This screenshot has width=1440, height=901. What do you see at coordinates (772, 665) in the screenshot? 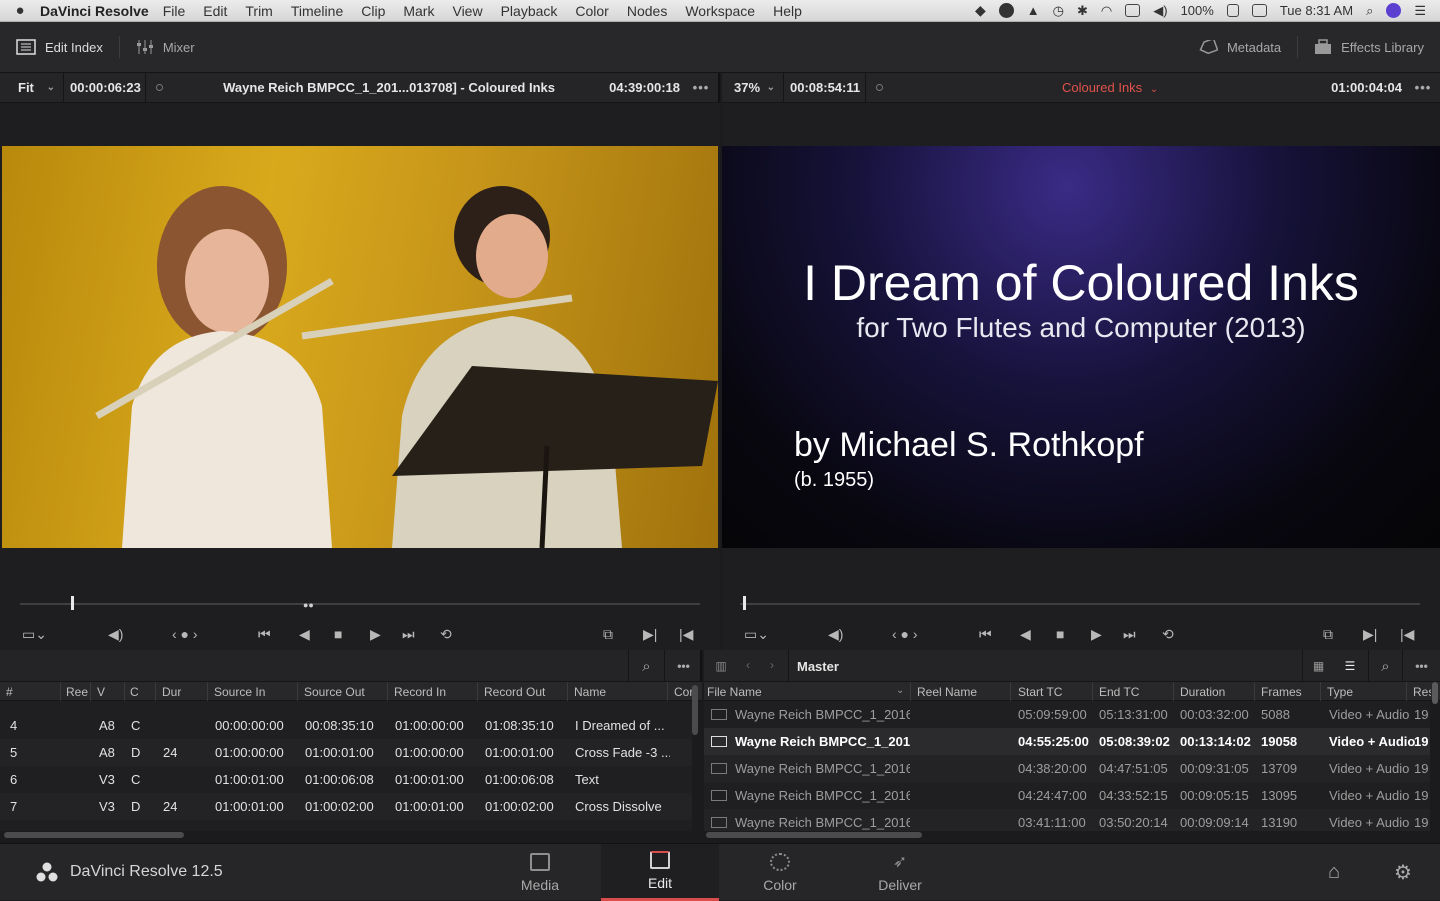
I see `nav-forward-icon: ›` at bounding box center [772, 665].